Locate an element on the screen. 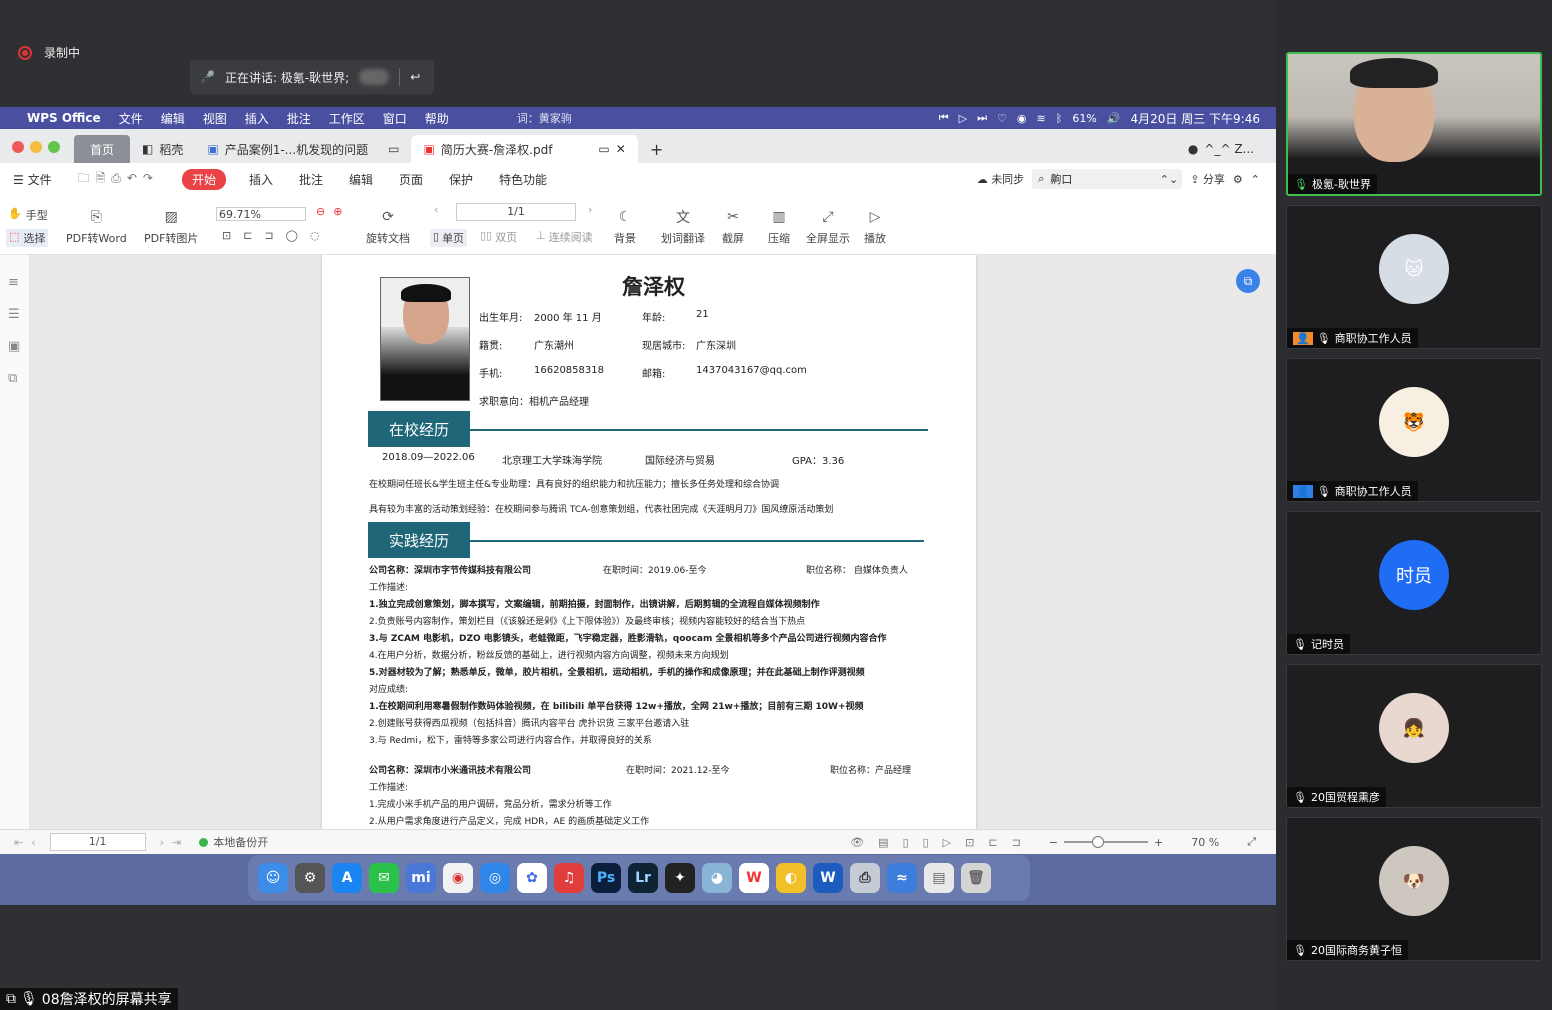 Image resolution: width=1552 pixels, height=1010 pixels. printer-icon: ⎙ is located at coordinates (865, 878).